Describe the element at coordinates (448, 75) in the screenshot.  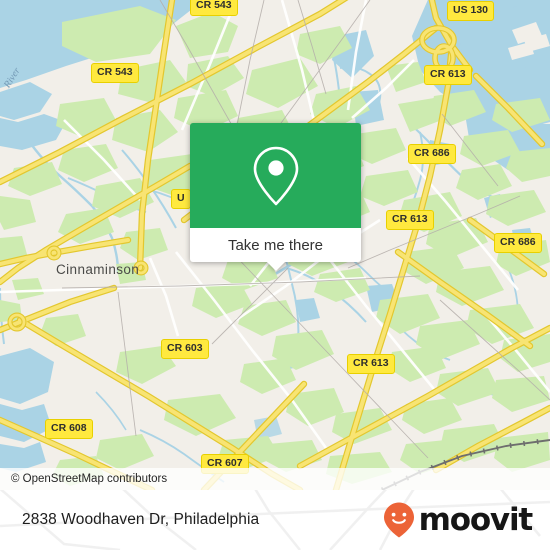
I see `route-shield-cr613-upper: CR 613` at that location.